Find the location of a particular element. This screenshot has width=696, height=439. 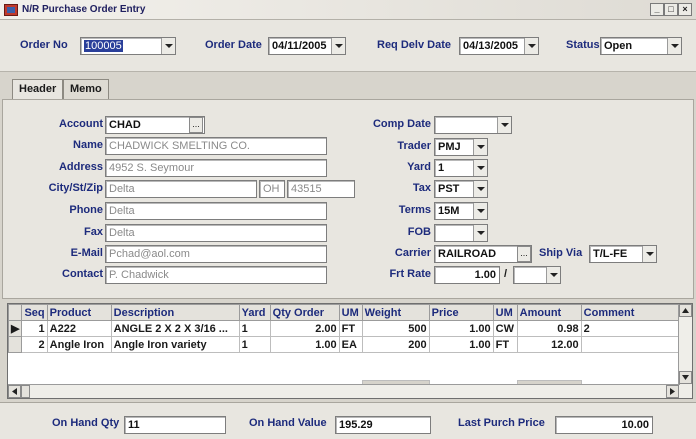

cell-qty-order: 2.00 is located at coordinates (304, 328).